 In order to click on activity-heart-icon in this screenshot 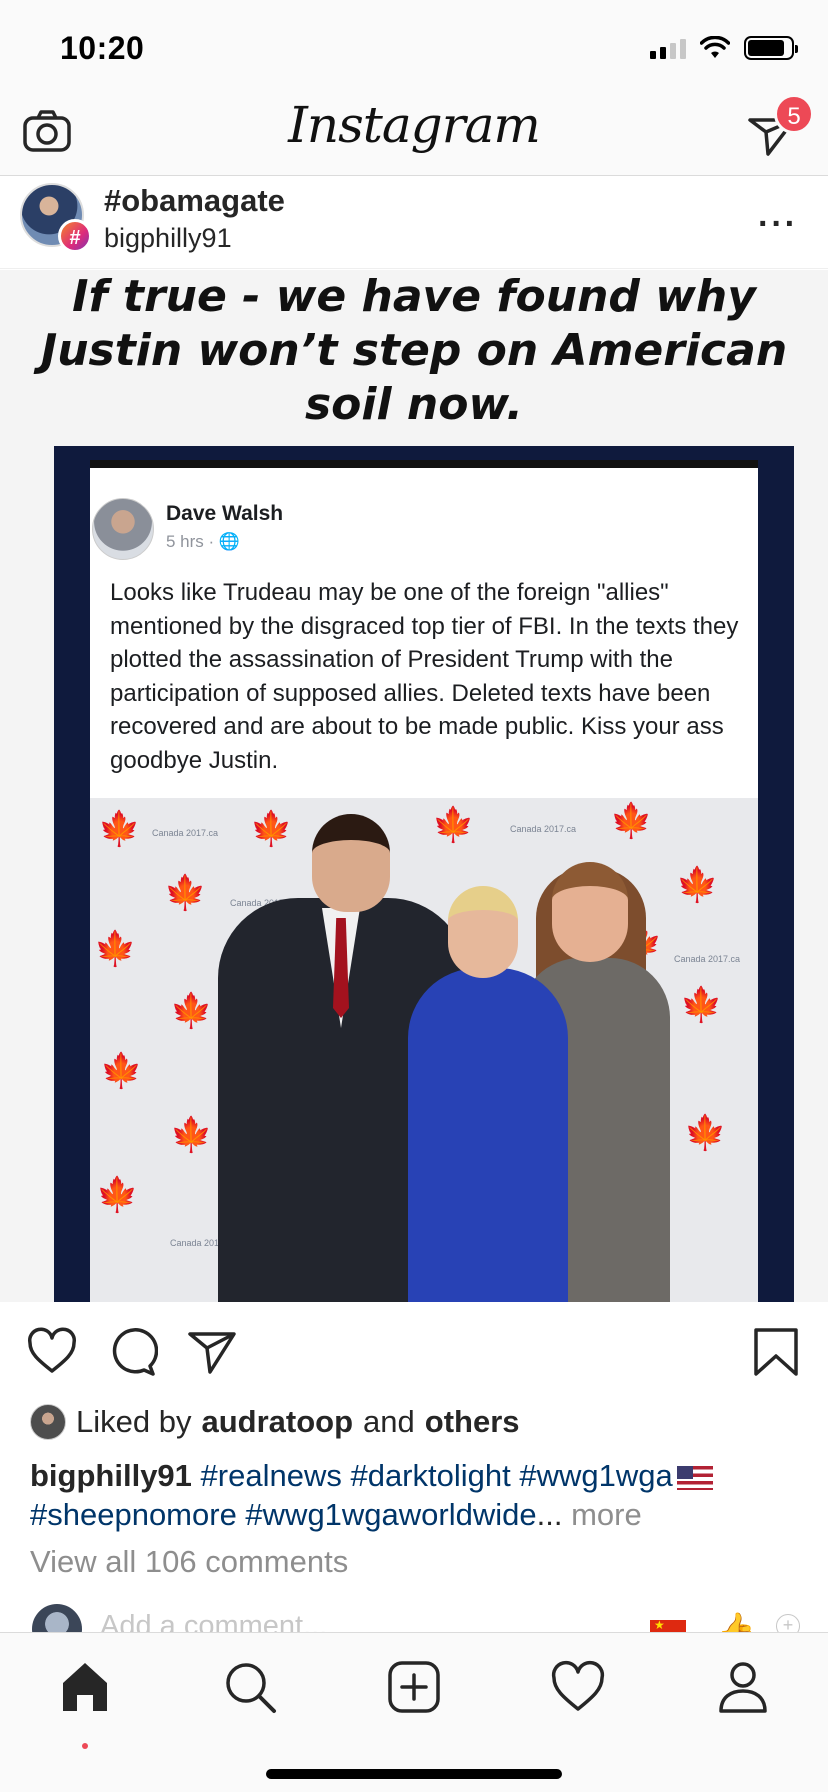, I will do `click(578, 1687)`.